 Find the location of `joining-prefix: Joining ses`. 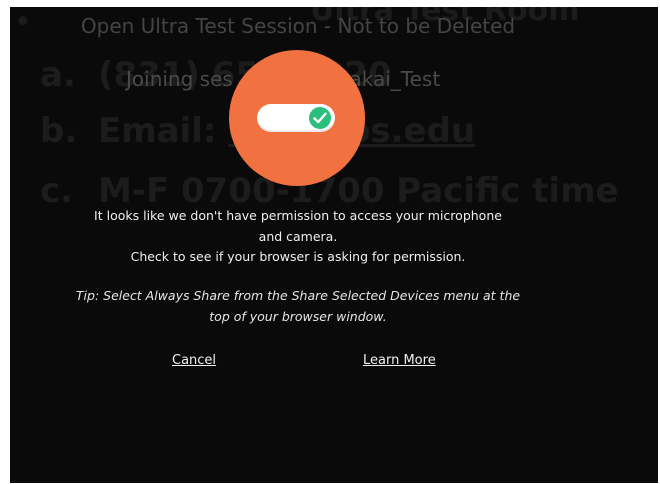

joining-prefix: Joining ses is located at coordinates (179, 79).